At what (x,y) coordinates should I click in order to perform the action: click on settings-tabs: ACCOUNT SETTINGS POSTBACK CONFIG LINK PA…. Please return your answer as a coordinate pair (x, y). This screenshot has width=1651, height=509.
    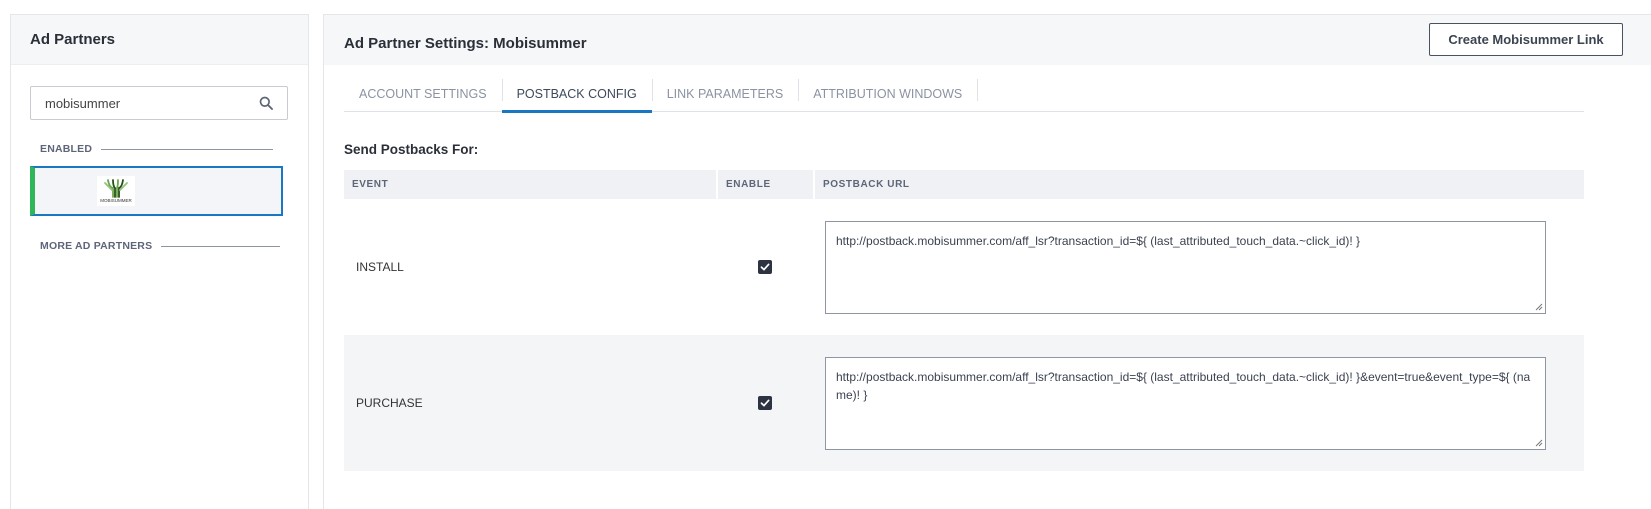
    Looking at the image, I should click on (964, 95).